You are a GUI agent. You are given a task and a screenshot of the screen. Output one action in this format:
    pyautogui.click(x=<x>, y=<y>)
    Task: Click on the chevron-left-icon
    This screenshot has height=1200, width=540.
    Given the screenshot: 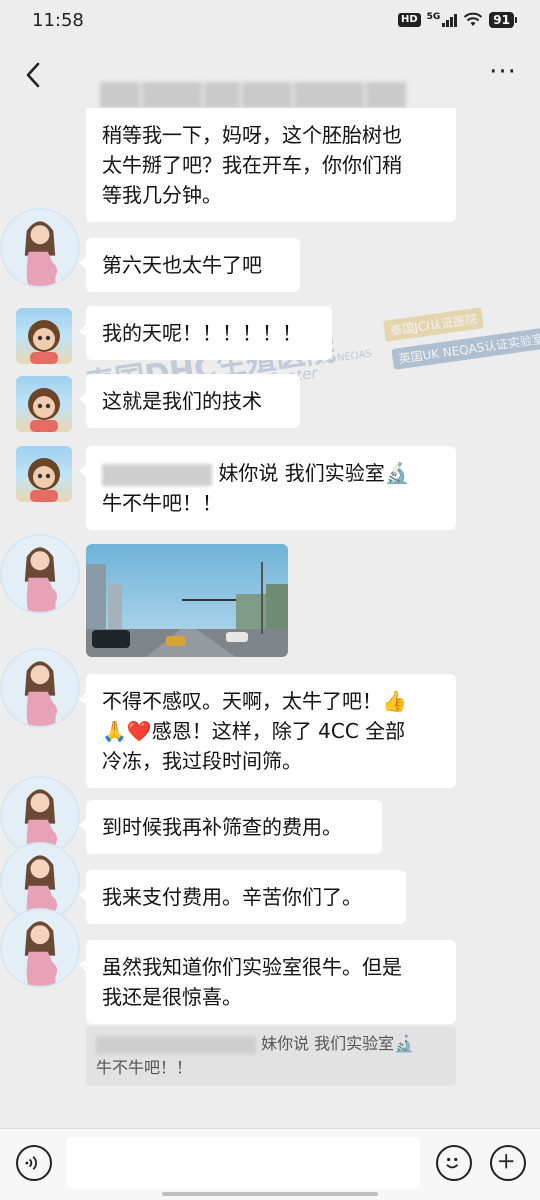 What is the action you would take?
    pyautogui.click(x=33, y=75)
    